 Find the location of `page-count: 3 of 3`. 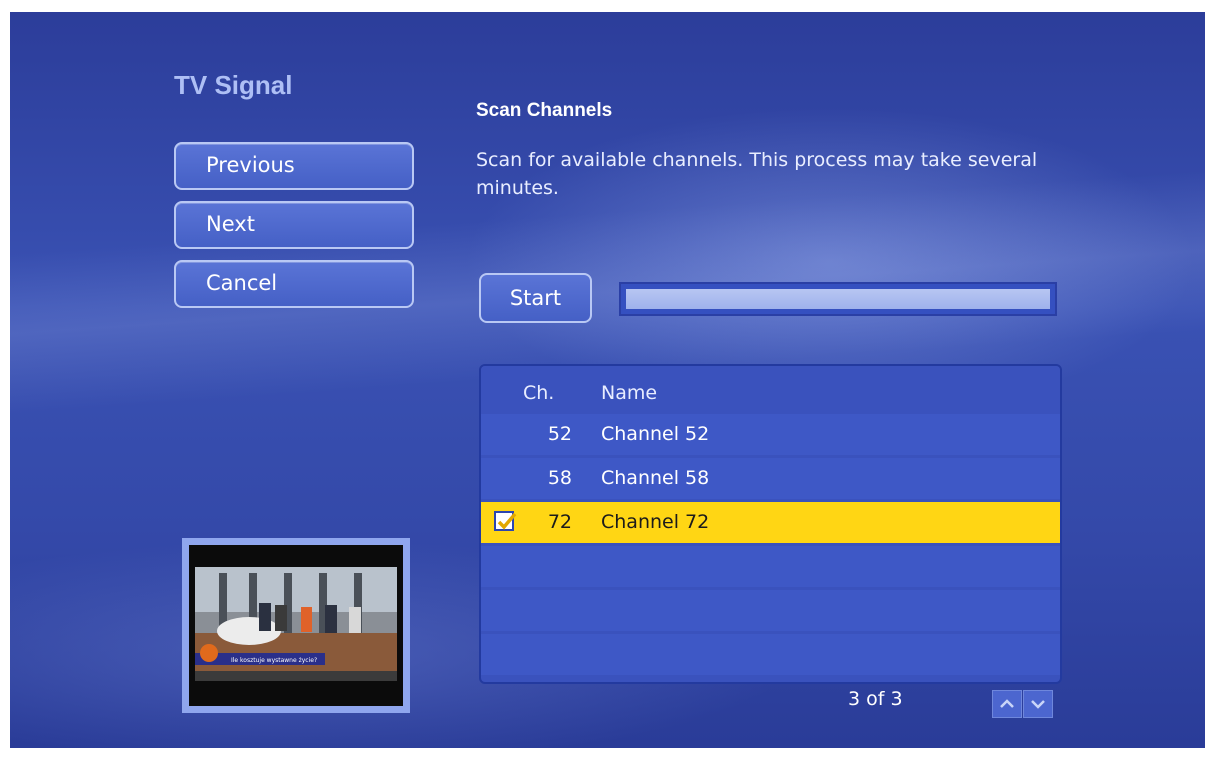

page-count: 3 of 3 is located at coordinates (875, 699).